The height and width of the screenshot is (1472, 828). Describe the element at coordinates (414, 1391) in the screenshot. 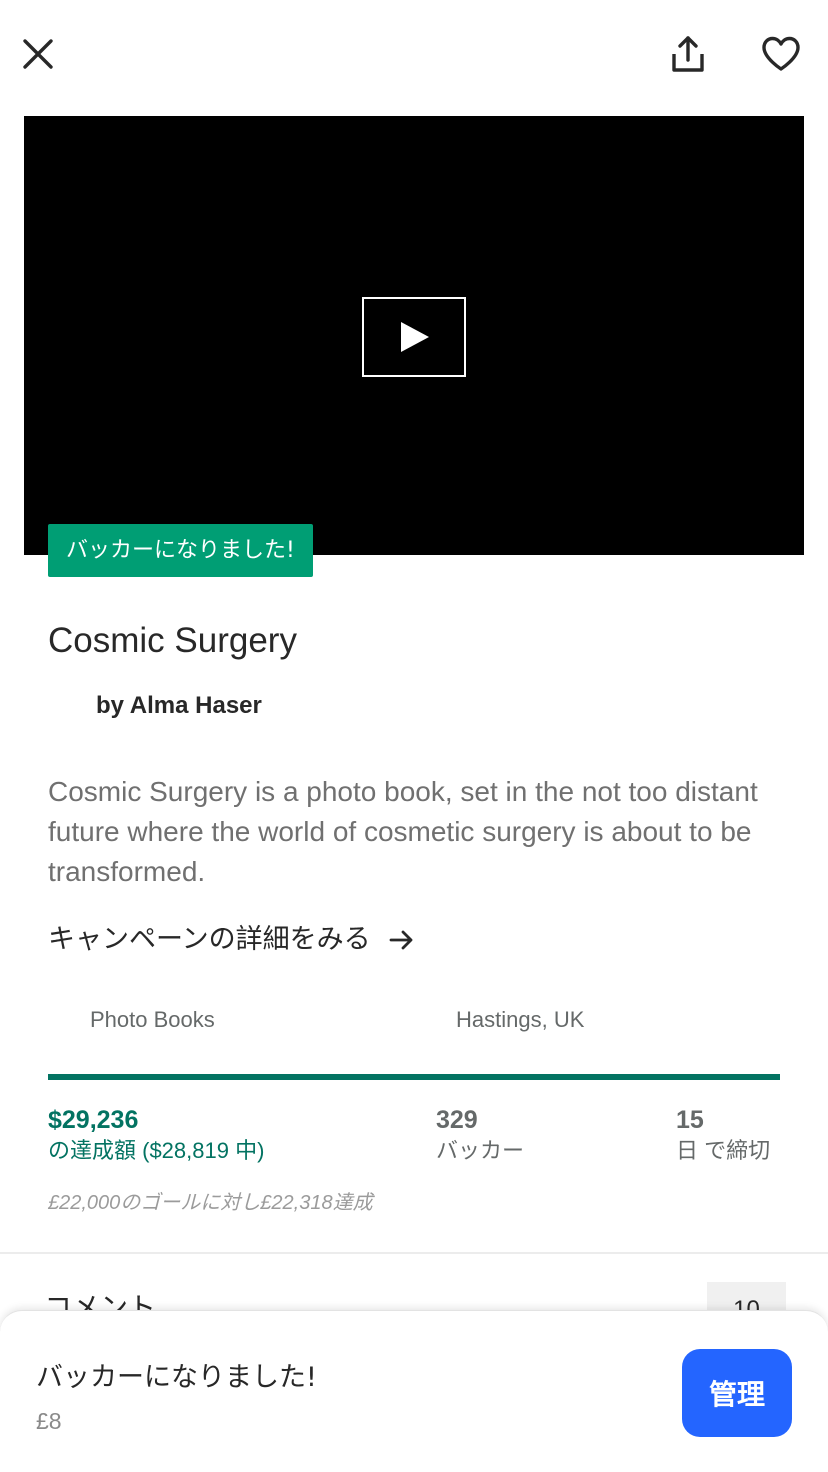

I see `pledge-bottom-sheet: バッカーになりました! £8 管理` at that location.